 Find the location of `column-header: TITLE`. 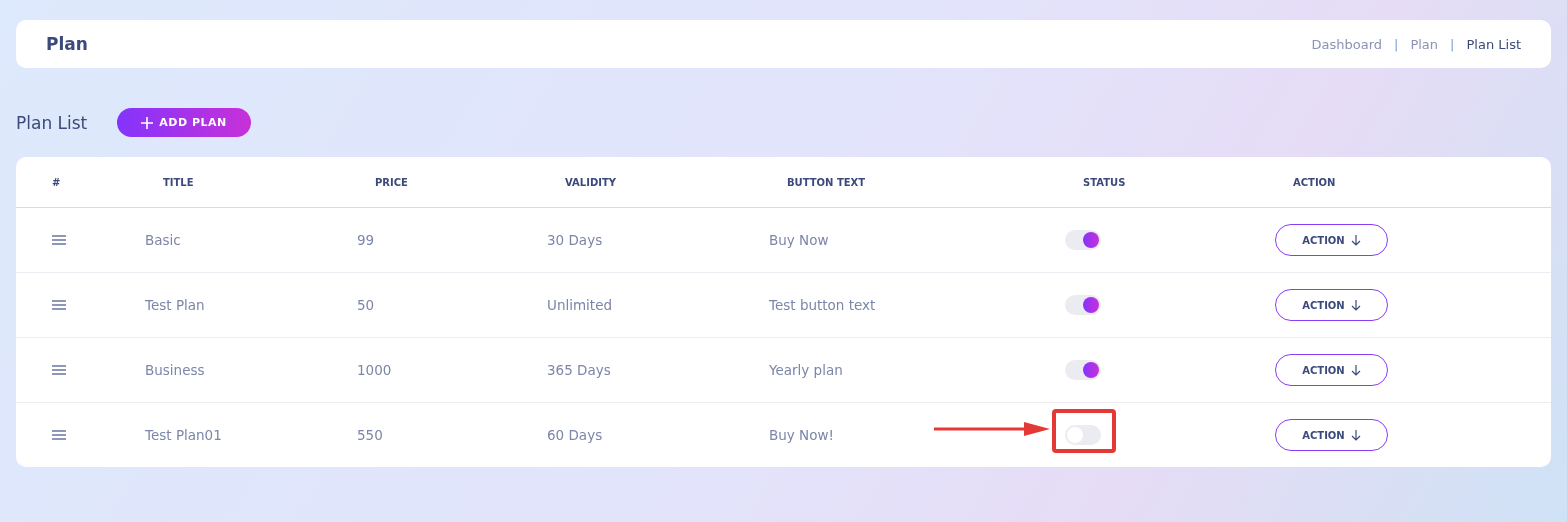

column-header: TITLE is located at coordinates (178, 182).